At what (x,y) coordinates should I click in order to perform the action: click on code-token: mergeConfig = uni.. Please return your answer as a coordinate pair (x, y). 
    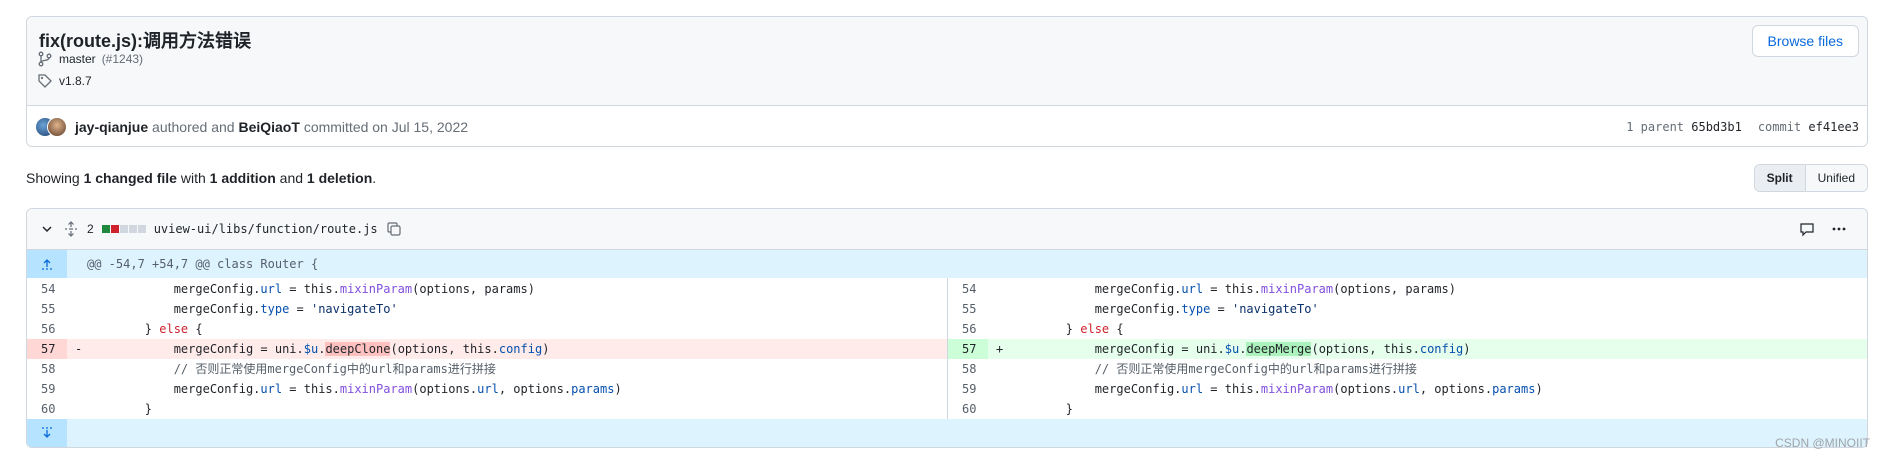
    Looking at the image, I should click on (1116, 349).